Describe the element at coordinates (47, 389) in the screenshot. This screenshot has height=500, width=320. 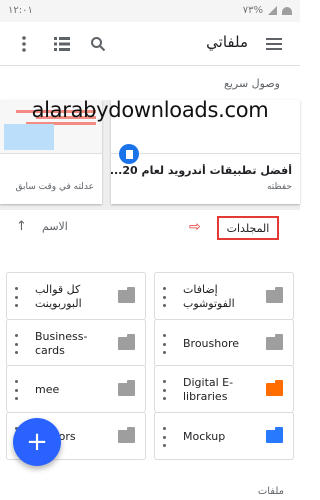
I see `folder-name: mee` at that location.